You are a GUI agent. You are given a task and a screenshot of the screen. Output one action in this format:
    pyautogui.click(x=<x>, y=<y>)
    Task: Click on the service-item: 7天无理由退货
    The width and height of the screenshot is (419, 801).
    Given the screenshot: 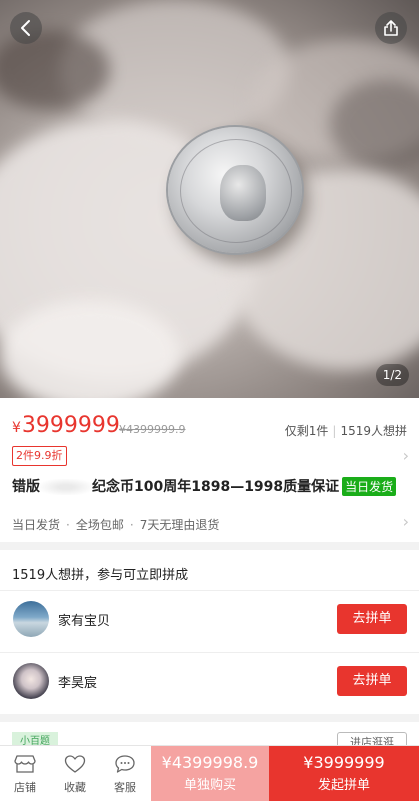 What is the action you would take?
    pyautogui.click(x=179, y=525)
    